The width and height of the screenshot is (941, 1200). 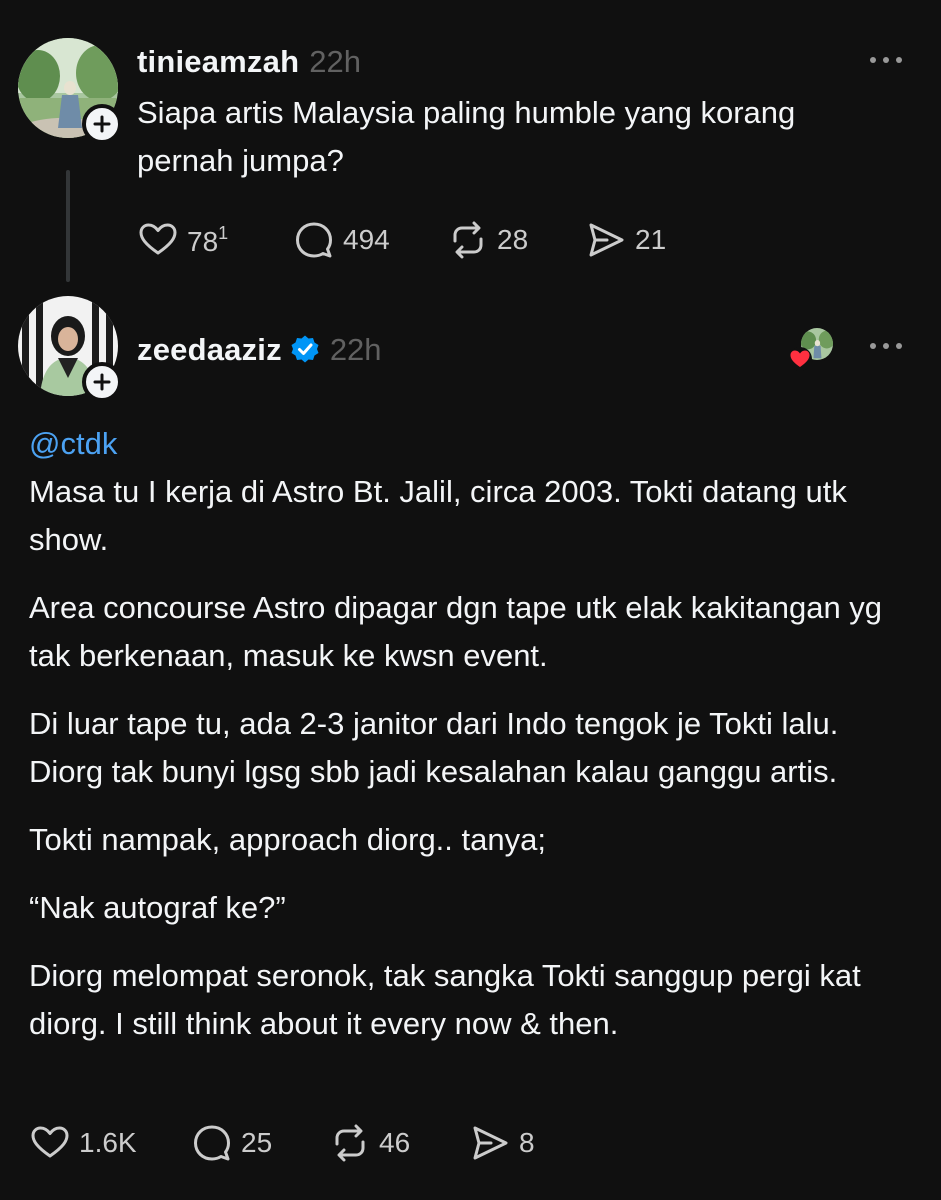 I want to click on share-button: 21, so click(x=635, y=240).